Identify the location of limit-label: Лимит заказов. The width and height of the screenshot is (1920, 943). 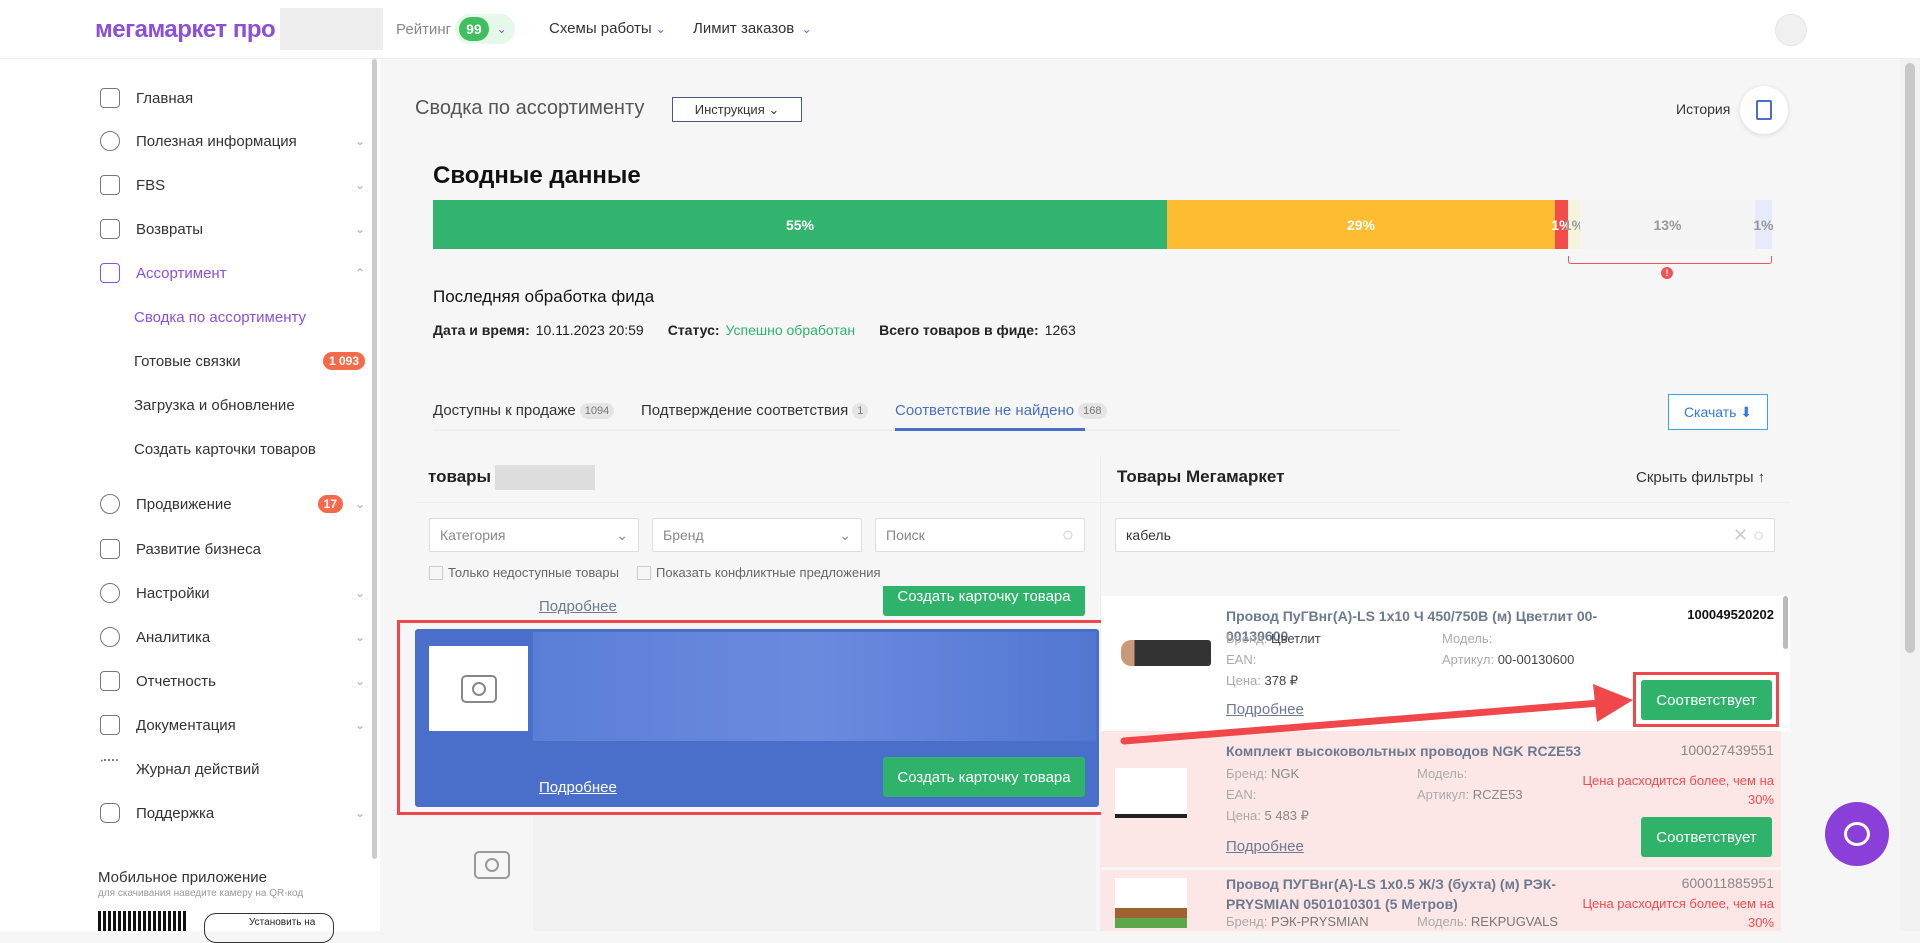
(744, 28).